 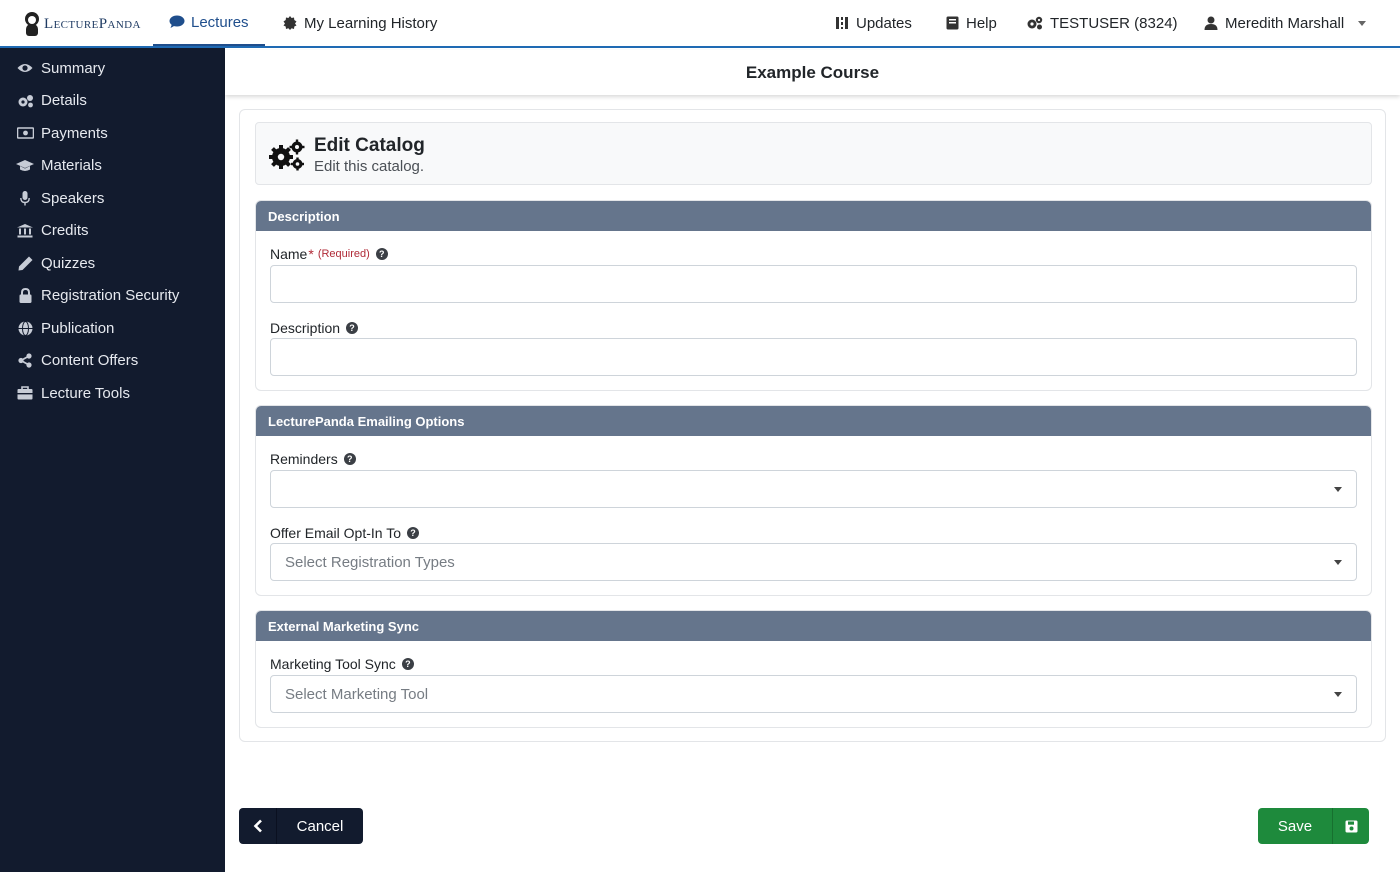 What do you see at coordinates (1362, 23) in the screenshot?
I see `chevron-down-icon` at bounding box center [1362, 23].